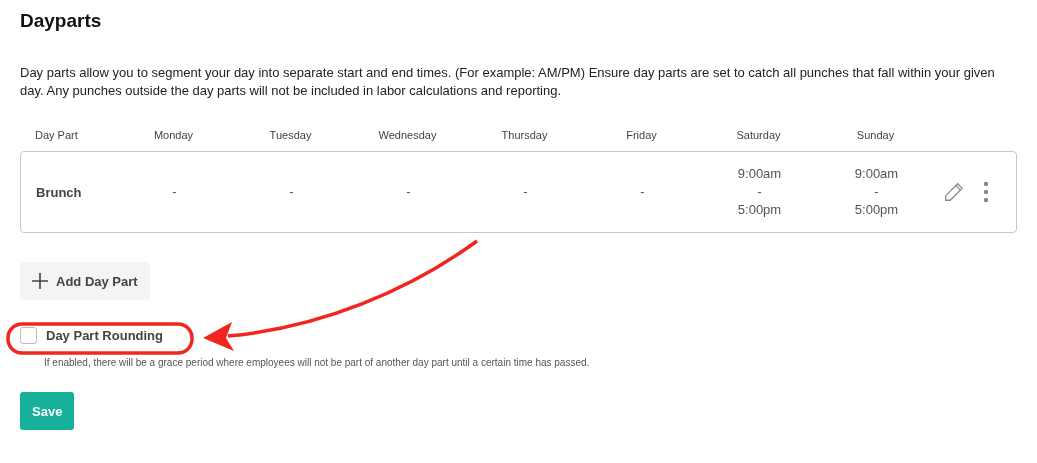 The height and width of the screenshot is (463, 1037). I want to click on column-header: Thursday, so click(524, 135).